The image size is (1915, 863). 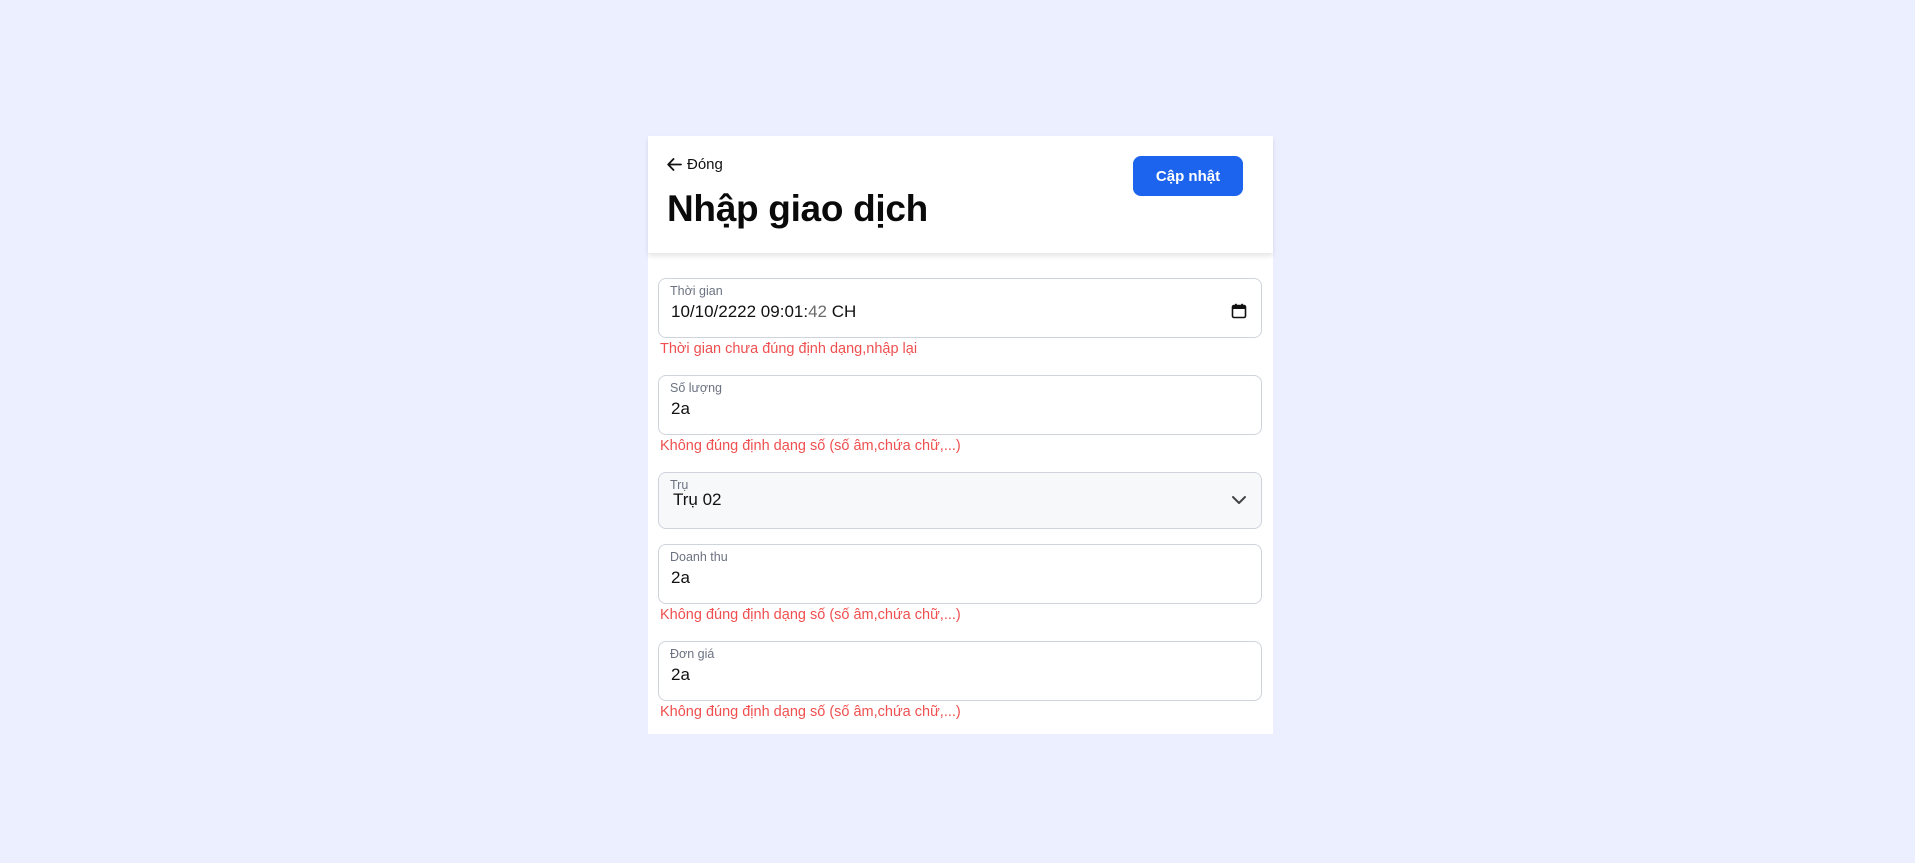 What do you see at coordinates (697, 499) in the screenshot?
I see `pump-value: Trụ 02` at bounding box center [697, 499].